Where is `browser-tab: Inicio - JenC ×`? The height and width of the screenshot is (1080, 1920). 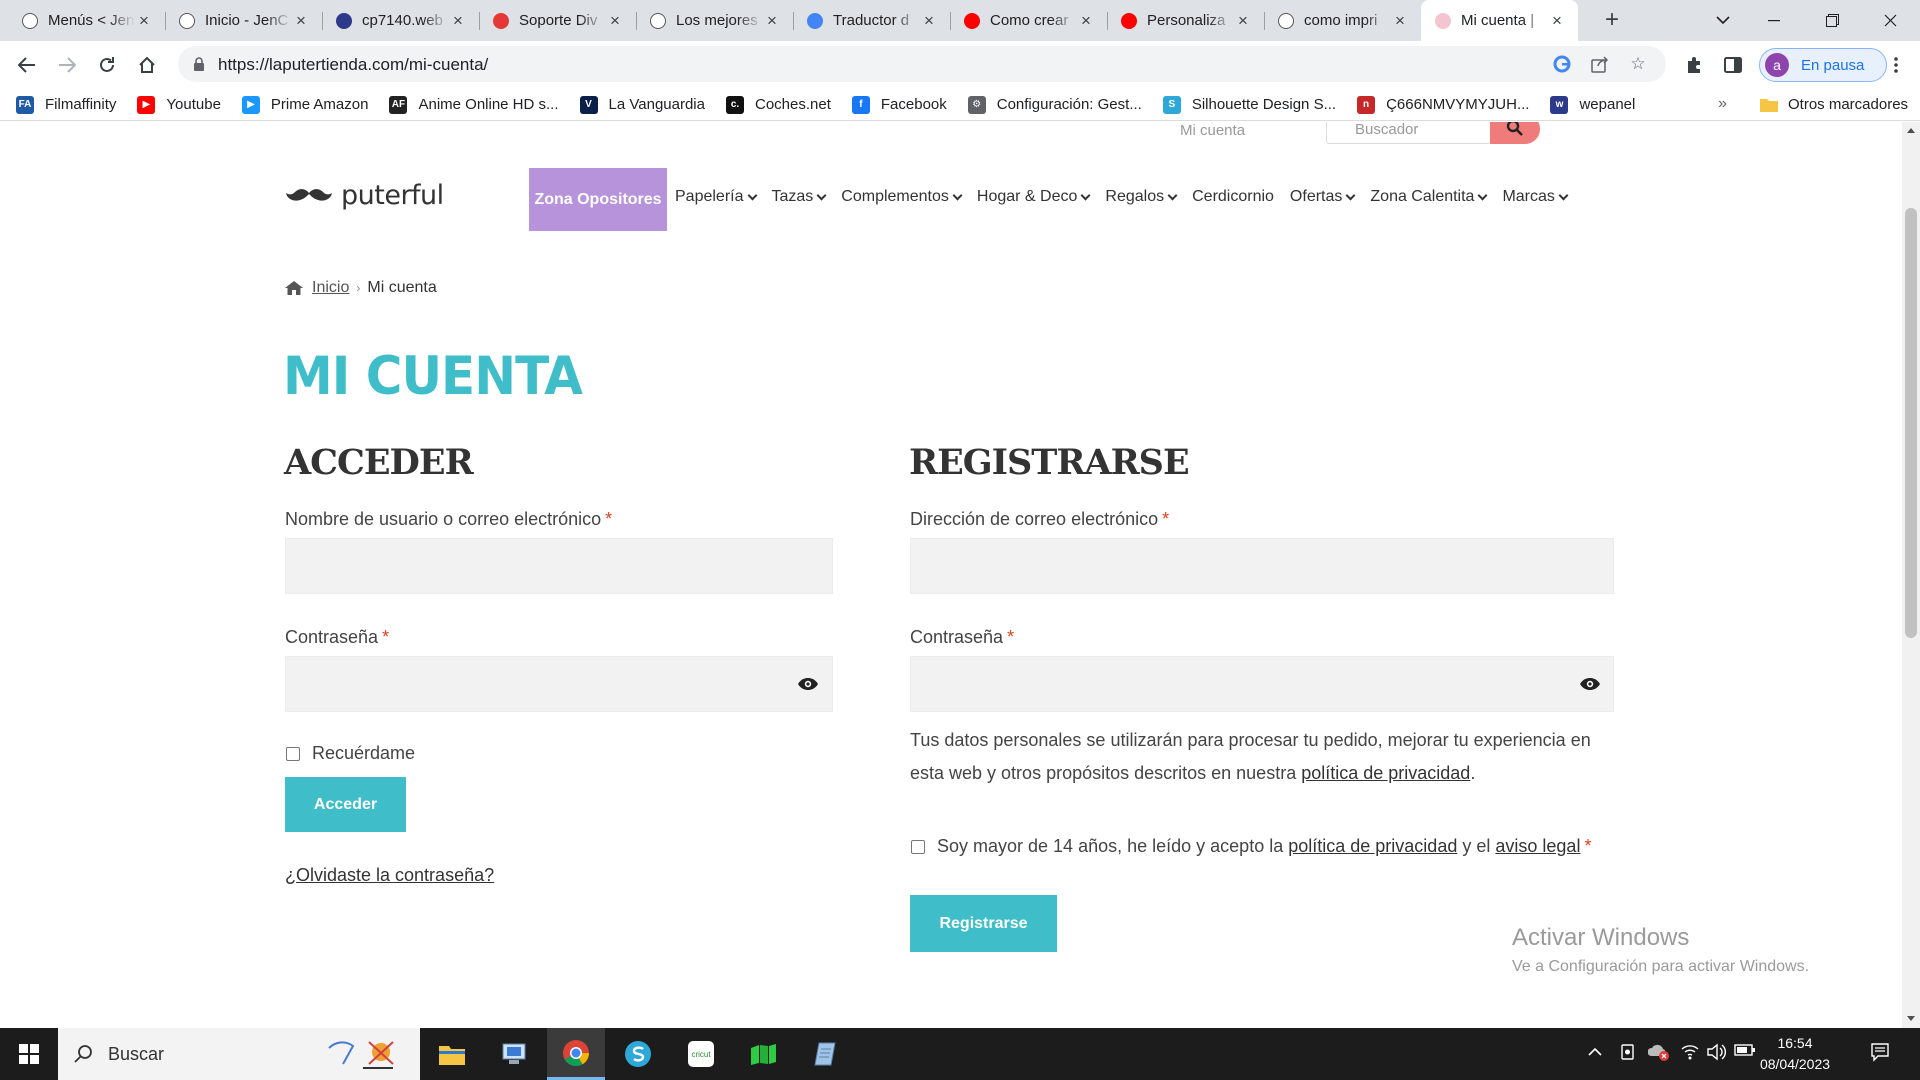
browser-tab: Inicio - JenC × is located at coordinates (243, 20).